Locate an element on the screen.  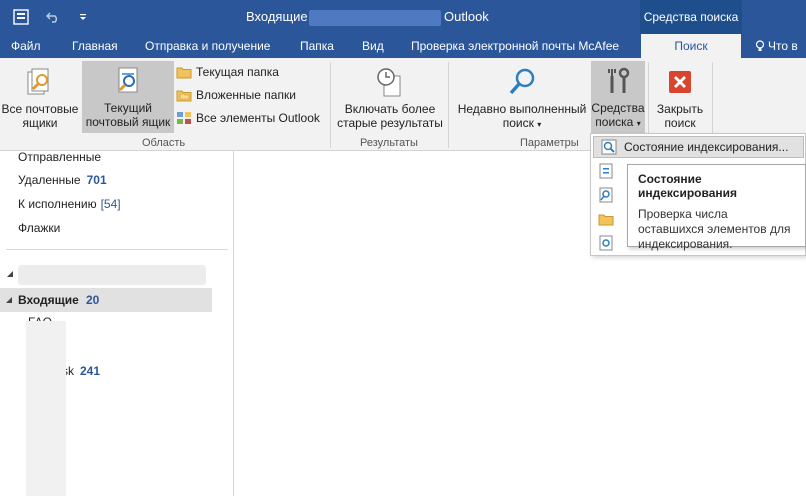
current-mailbox-label-line1: Текущий is located at coordinates (128, 108).